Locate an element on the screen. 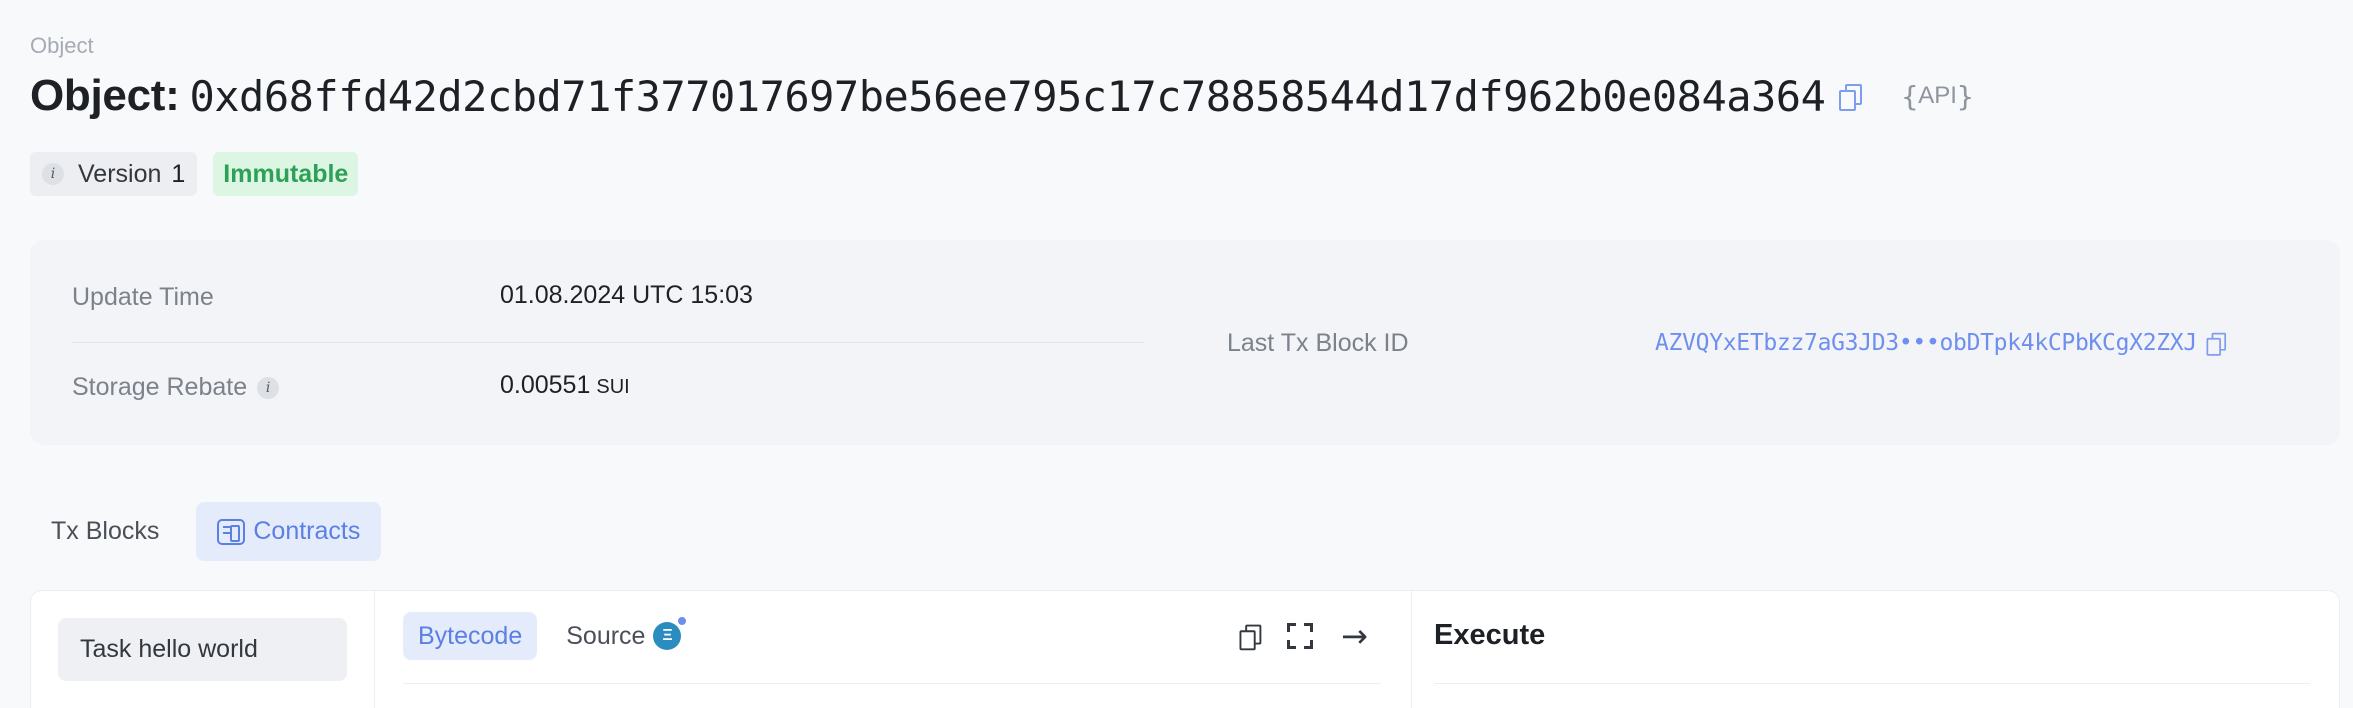 The height and width of the screenshot is (708, 2353). tab-label: Source is located at coordinates (606, 635).